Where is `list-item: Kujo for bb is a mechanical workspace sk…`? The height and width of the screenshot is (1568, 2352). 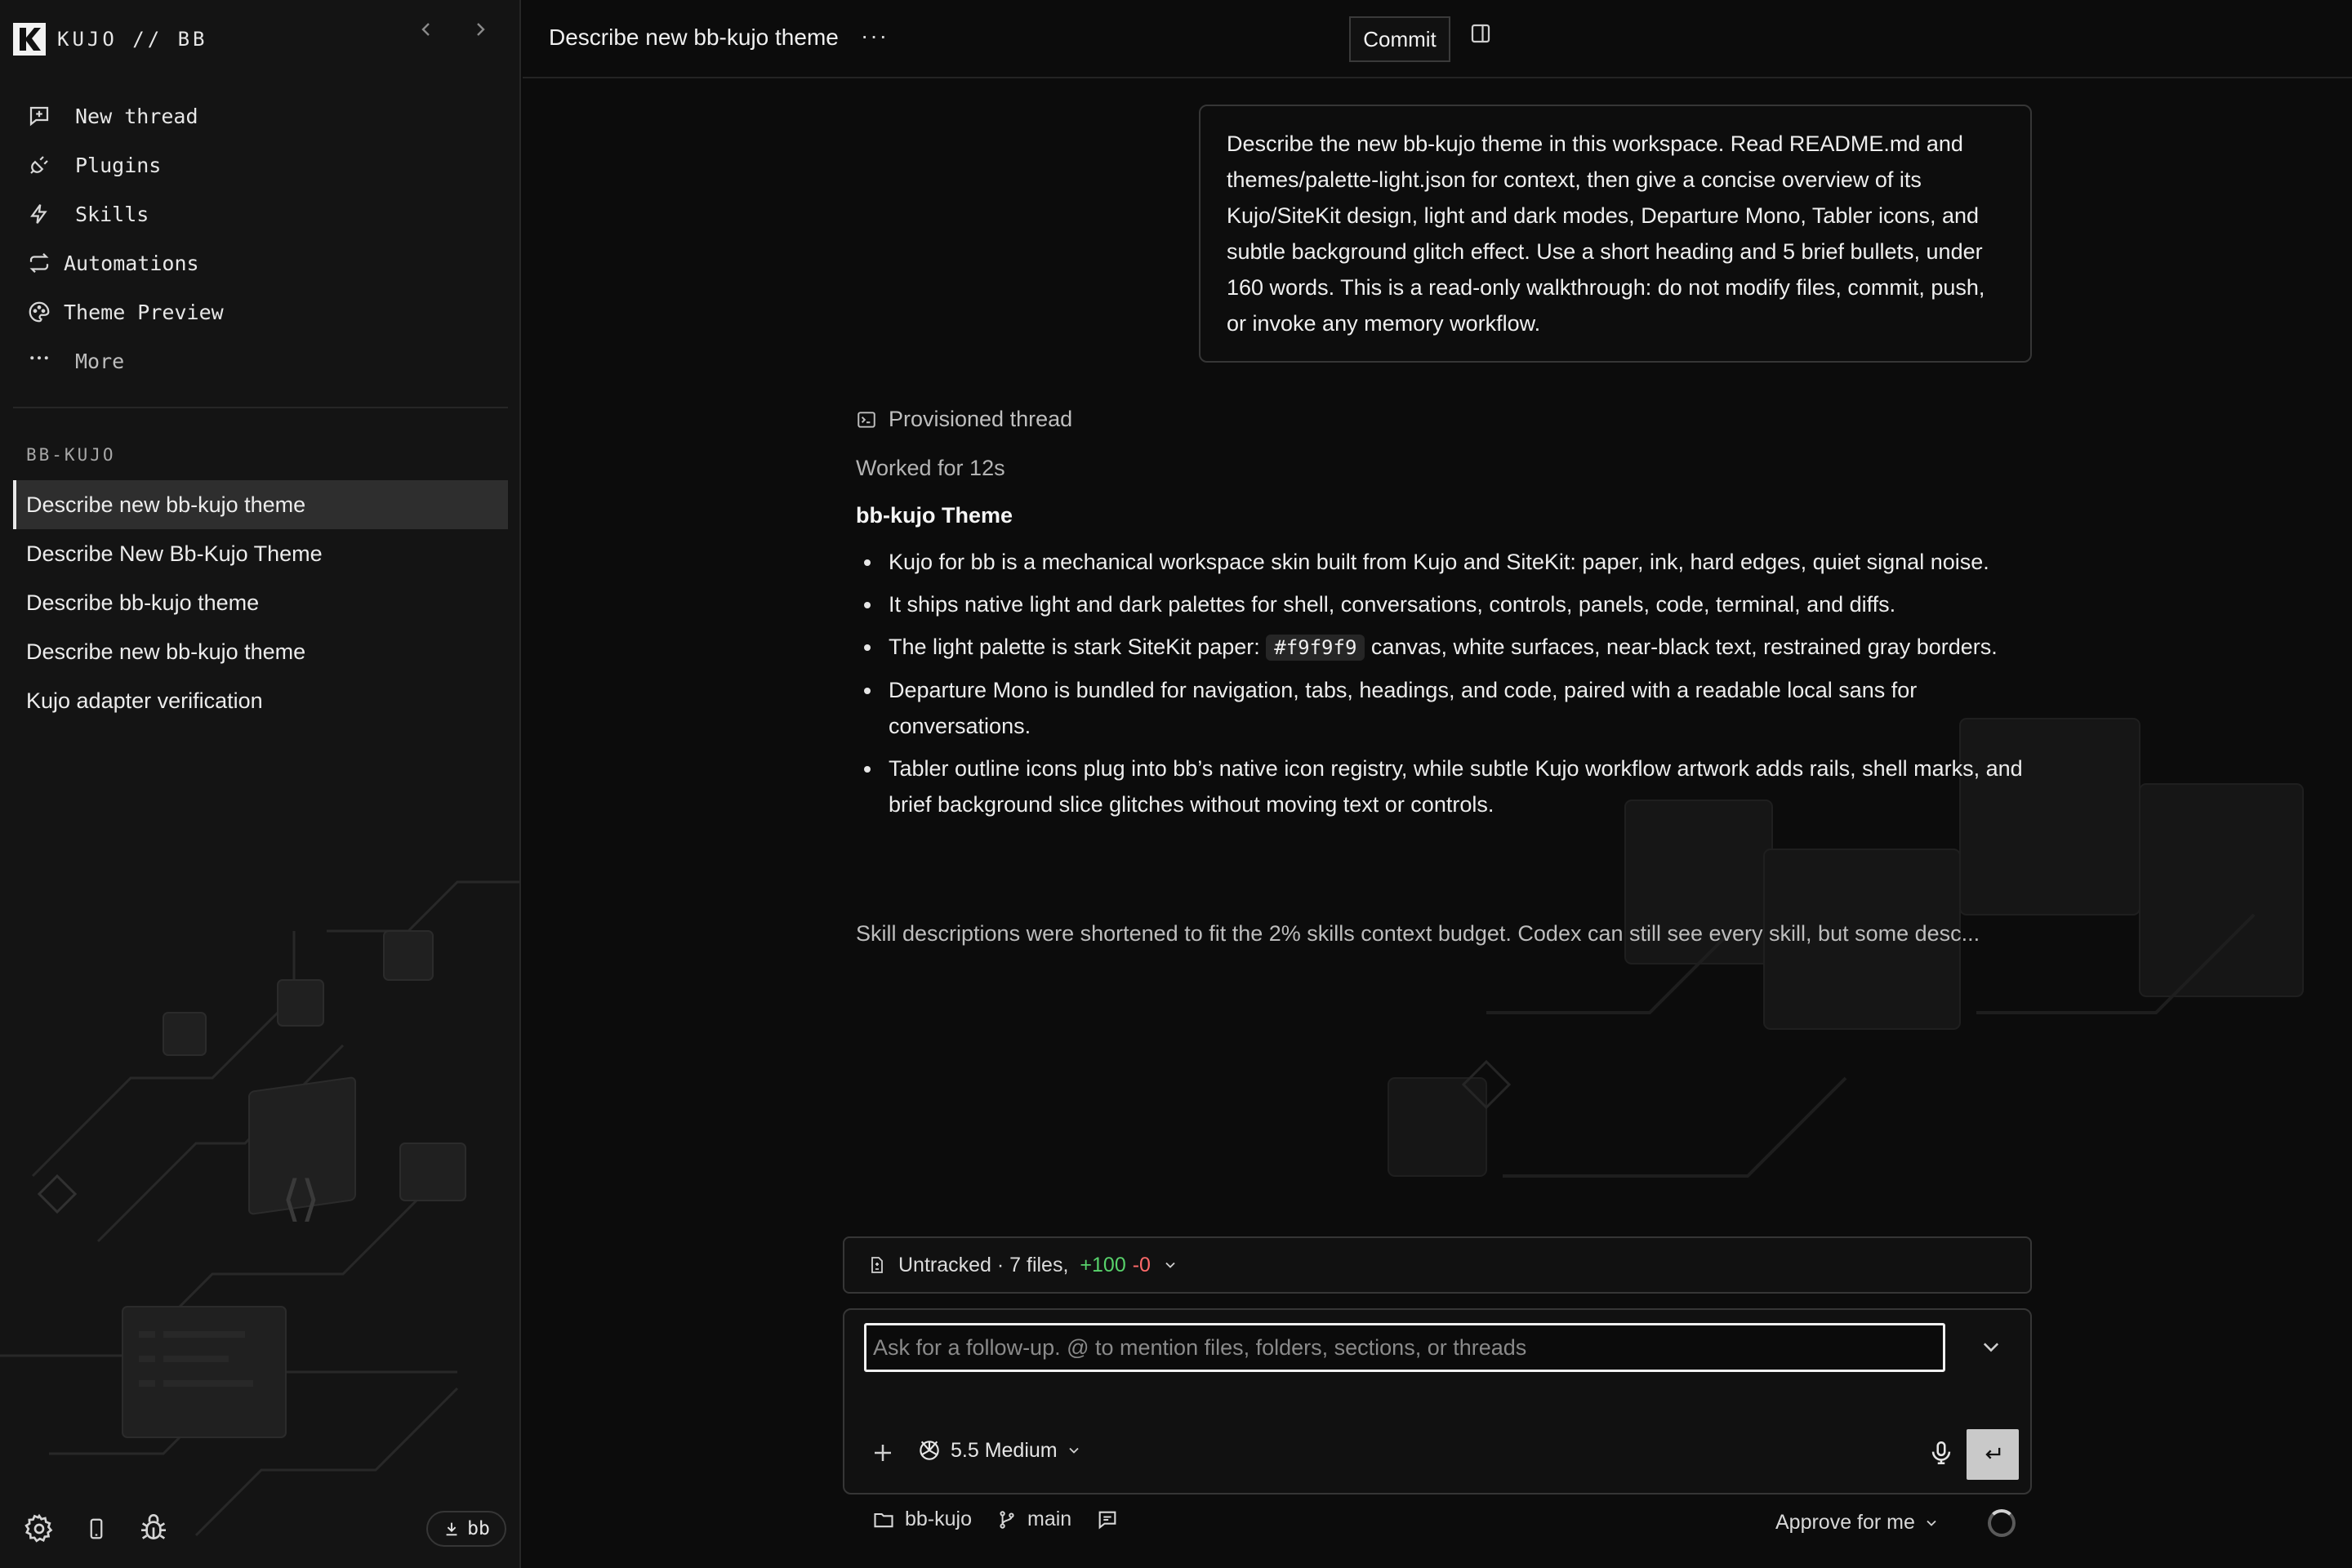
list-item: Kujo for bb is a mechanical workspace sk… is located at coordinates (1453, 562).